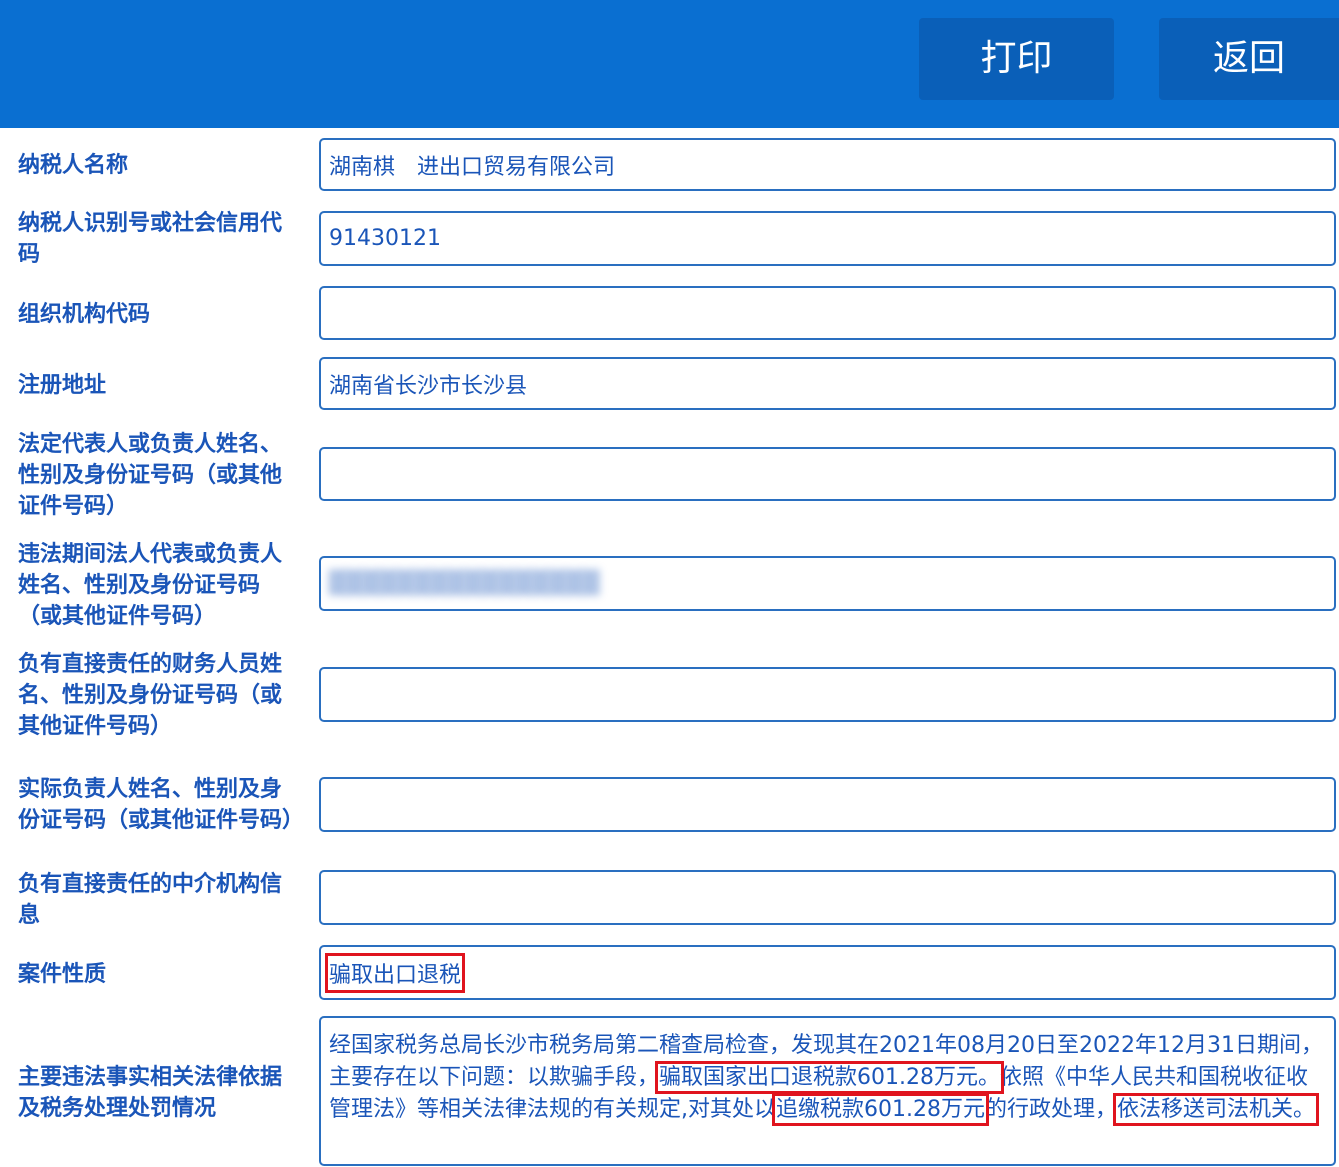 The height and width of the screenshot is (1167, 1339). I want to click on label-legal-representative: 法定代表人或负责人姓名、性别及身份证号码（或其他证件号码）, so click(150, 475).